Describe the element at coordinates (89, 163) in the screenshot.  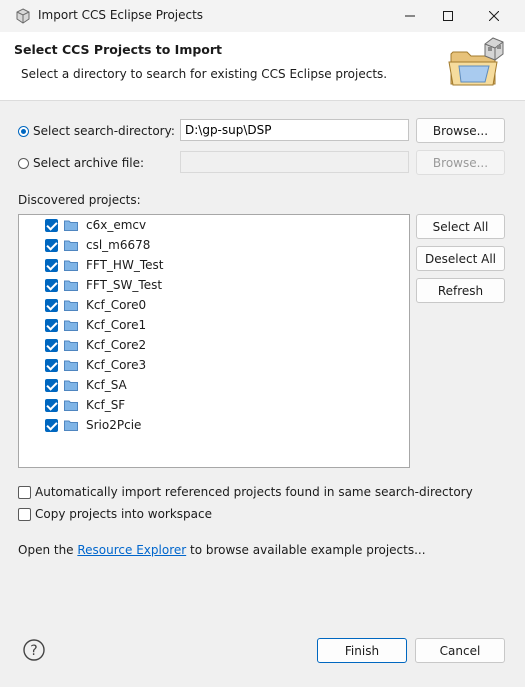
I see `archive-file-label: Select archive file:` at that location.